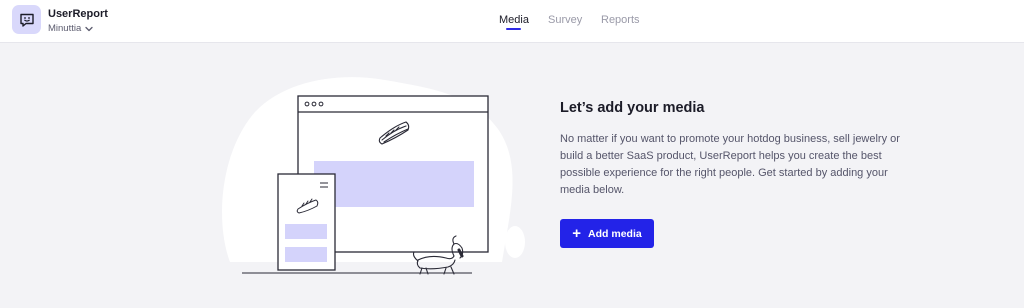 Image resolution: width=1024 pixels, height=308 pixels. What do you see at coordinates (620, 20) in the screenshot?
I see `tab-reports: Reports` at bounding box center [620, 20].